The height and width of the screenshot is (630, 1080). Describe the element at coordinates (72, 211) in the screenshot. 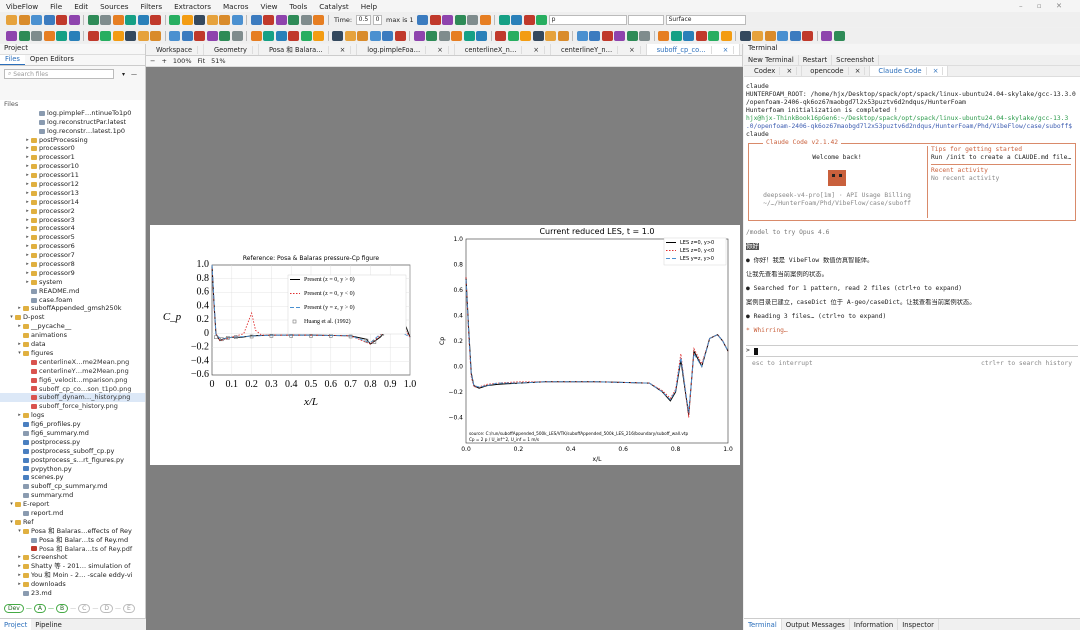

I see `tree-folder: ▸ processor2` at that location.